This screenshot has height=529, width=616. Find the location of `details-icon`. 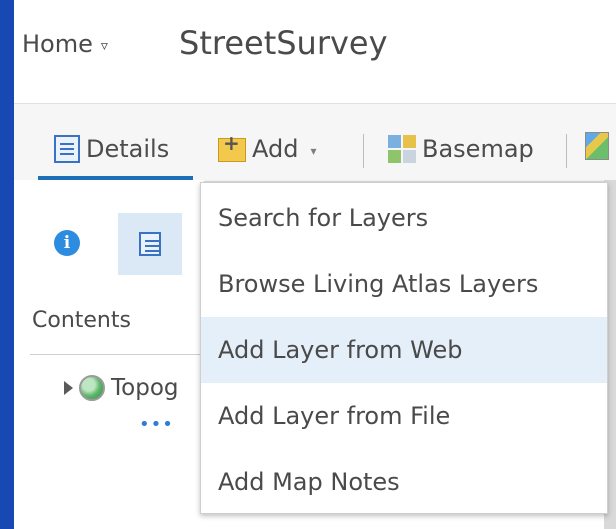

details-icon is located at coordinates (67, 149).